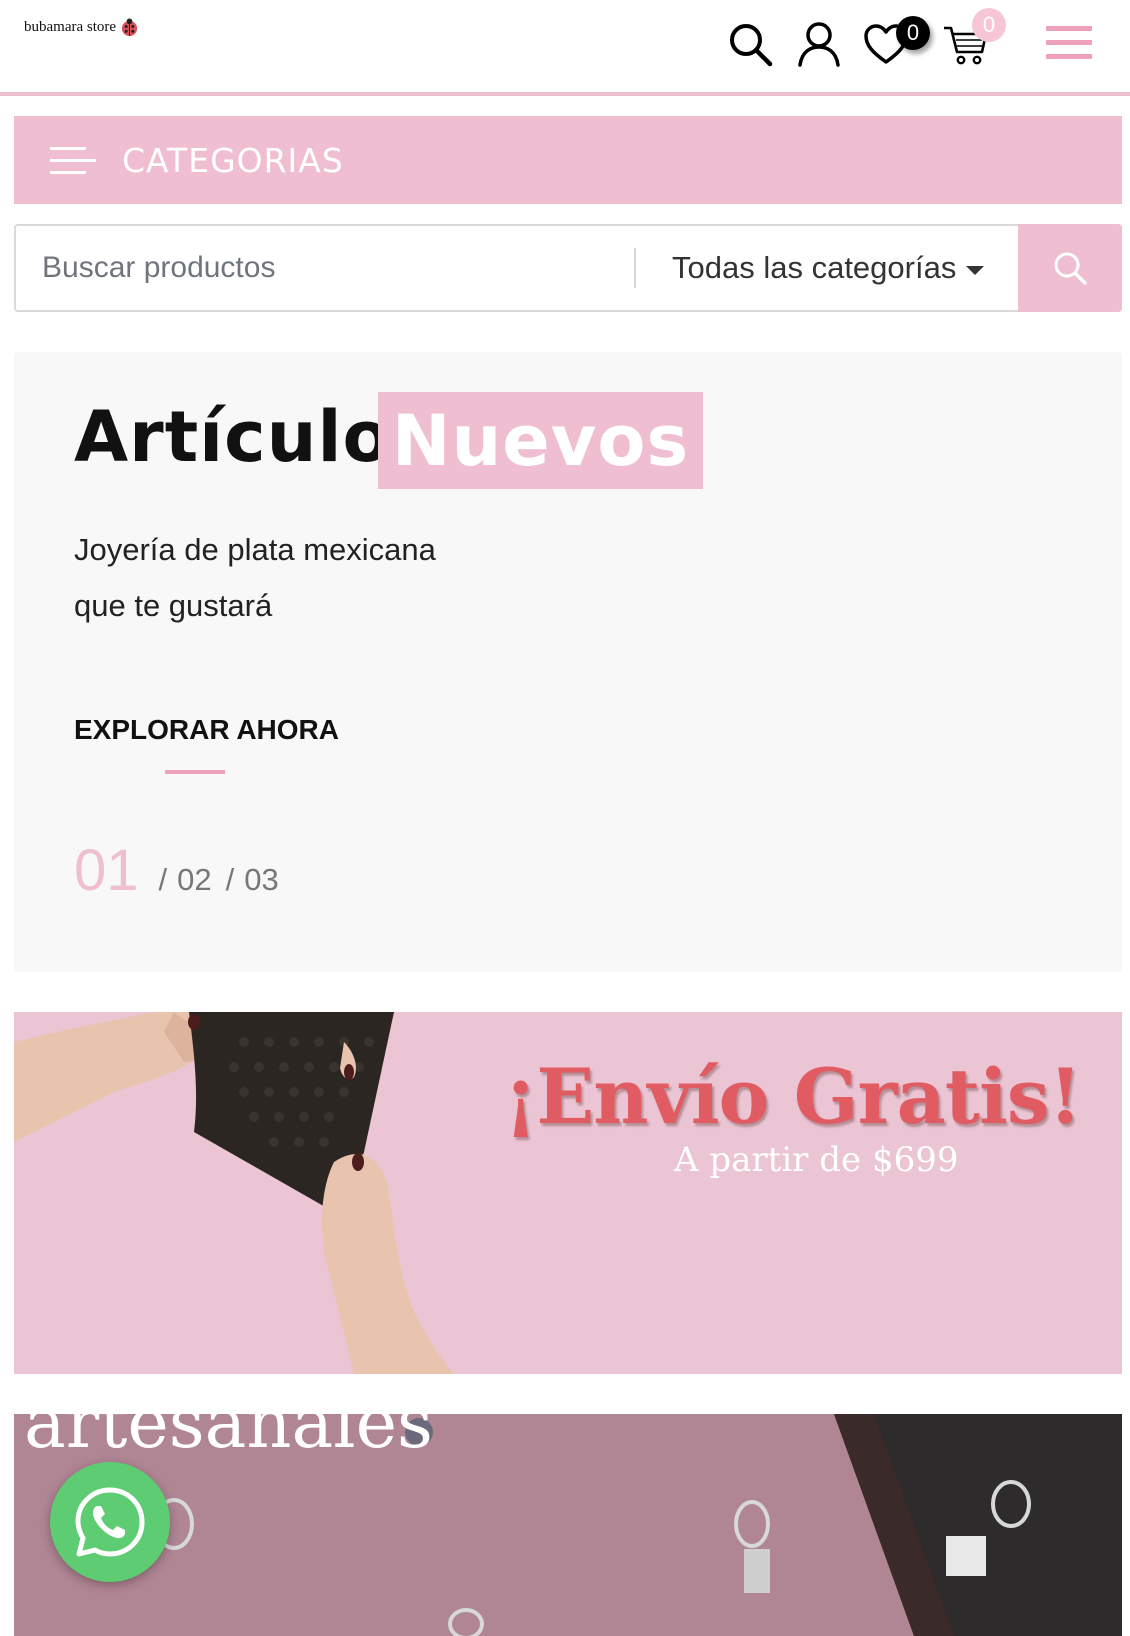  I want to click on explore-now-link: EXPLORAR AHORA, so click(206, 730).